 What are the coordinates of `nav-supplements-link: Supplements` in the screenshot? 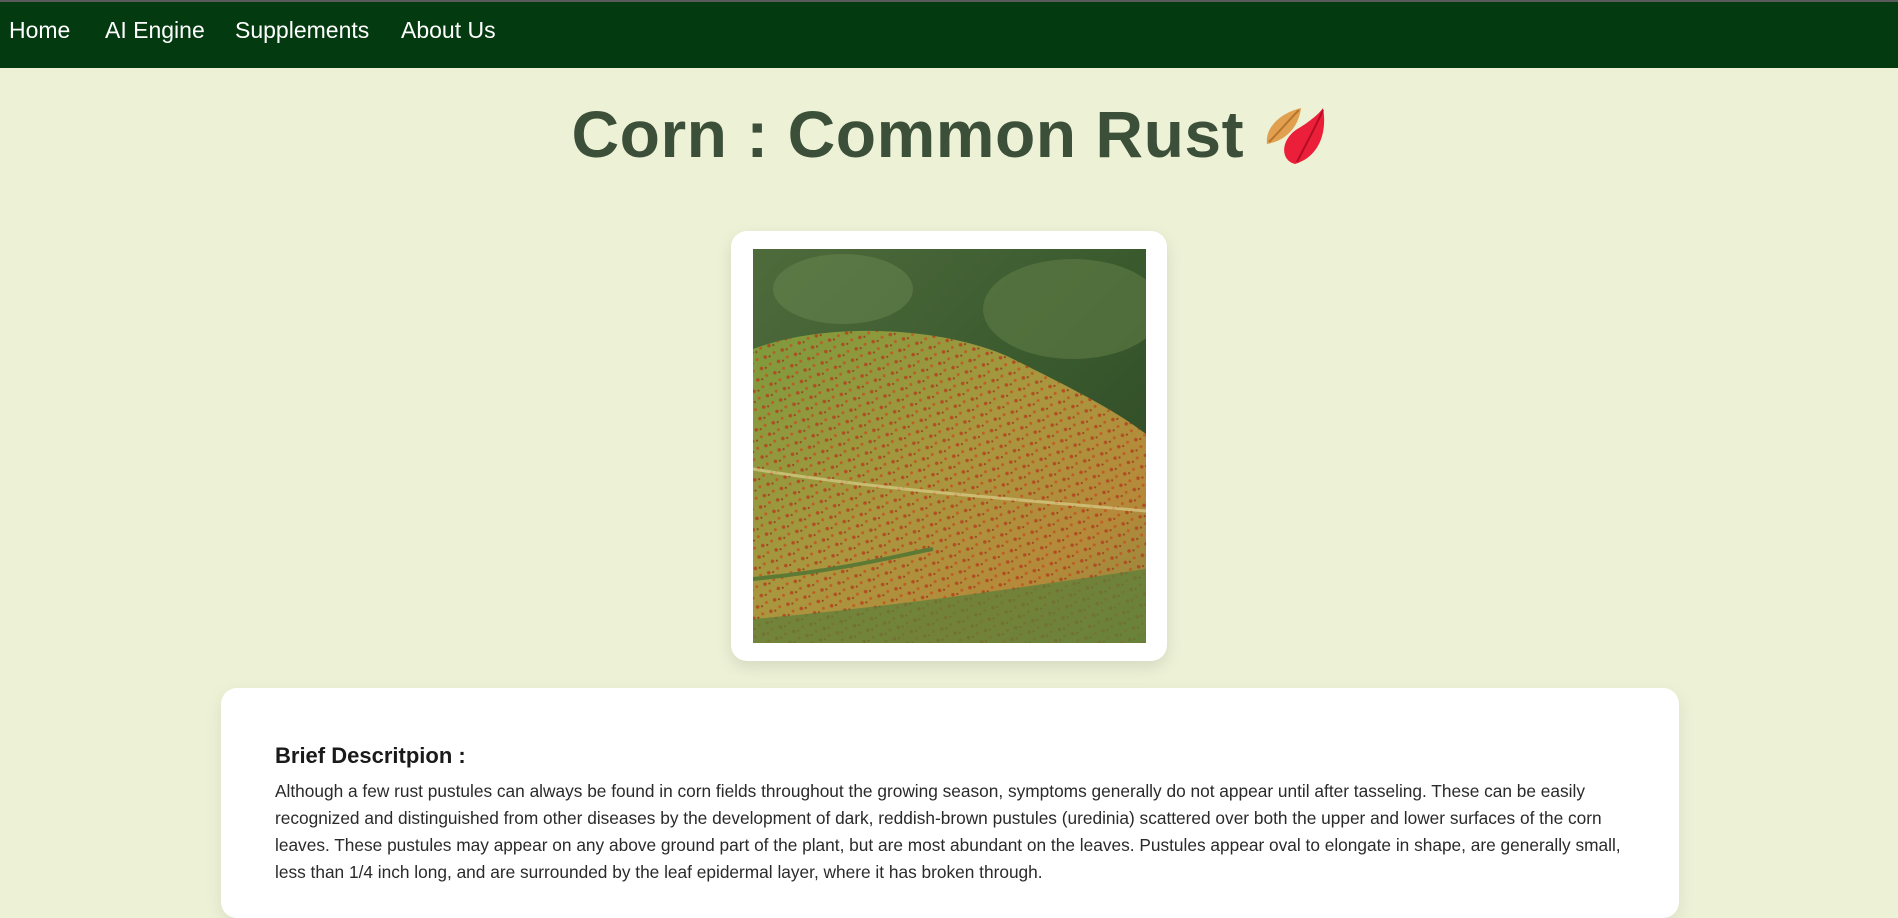 It's located at (302, 30).